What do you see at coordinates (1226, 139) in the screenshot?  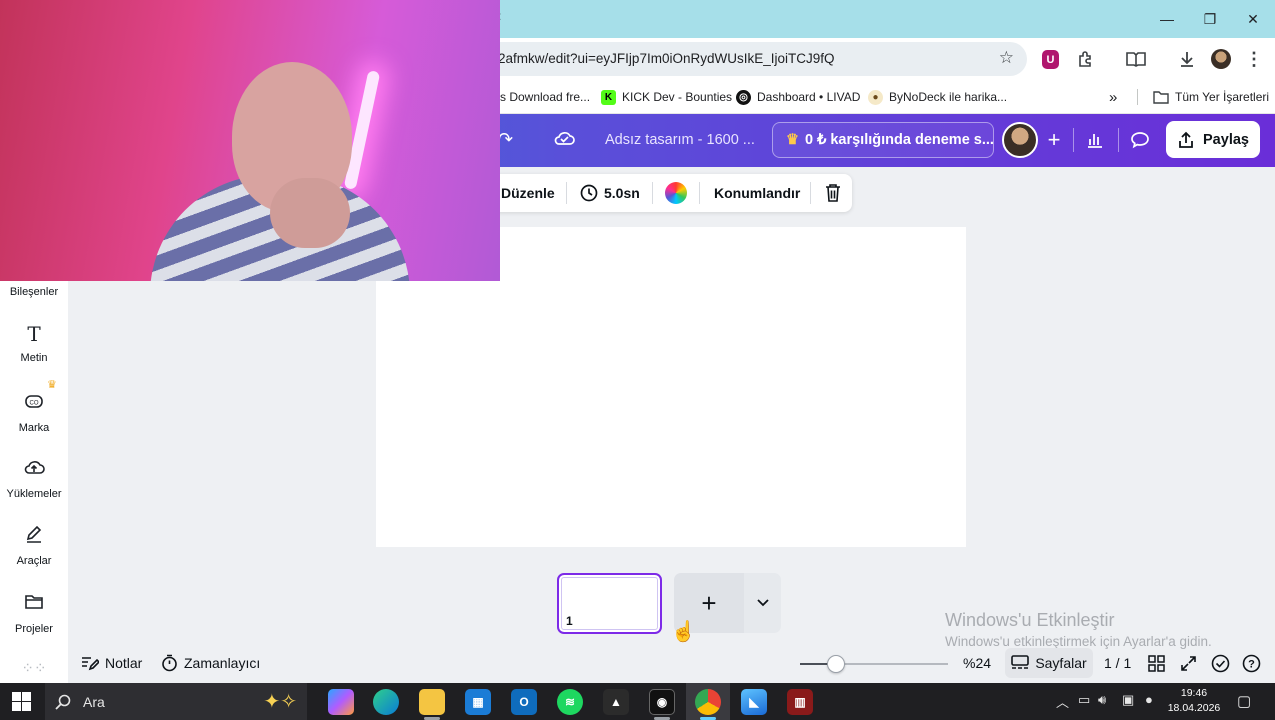 I see `share-label: Paylaş` at bounding box center [1226, 139].